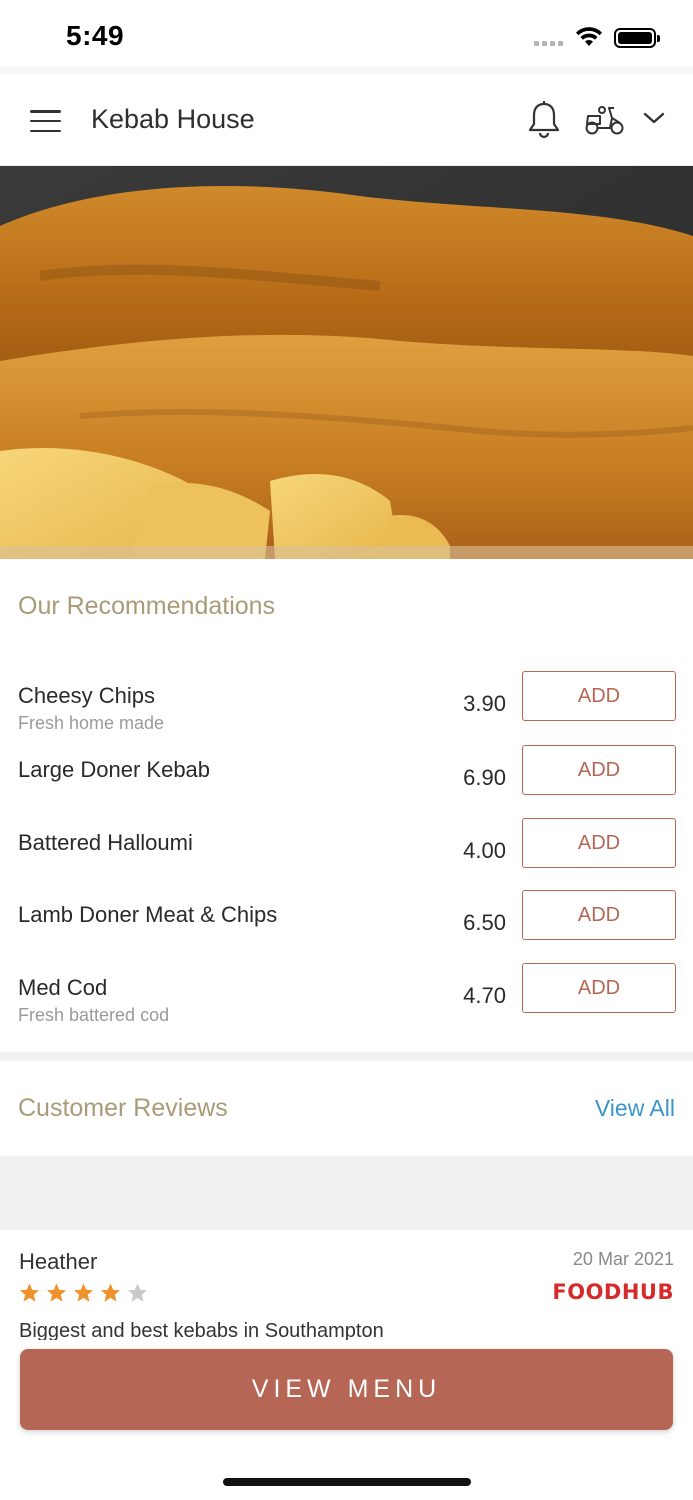 The width and height of the screenshot is (693, 1500). What do you see at coordinates (484, 995) in the screenshot?
I see `item-price: 4.70` at bounding box center [484, 995].